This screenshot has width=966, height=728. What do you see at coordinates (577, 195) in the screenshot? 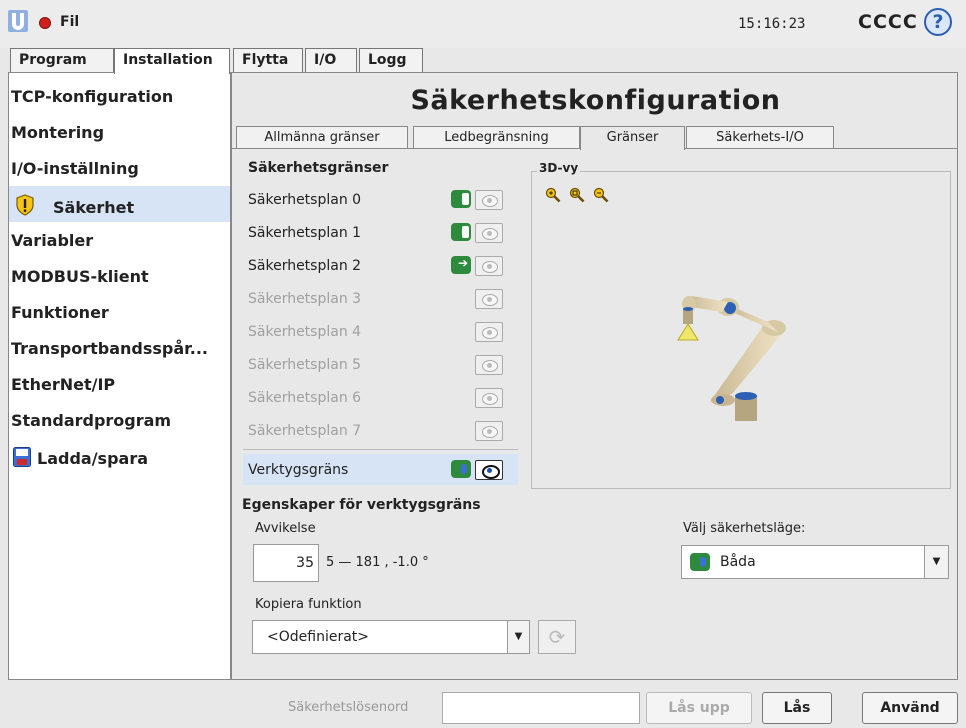
I see `zoom-fit-icon` at bounding box center [577, 195].